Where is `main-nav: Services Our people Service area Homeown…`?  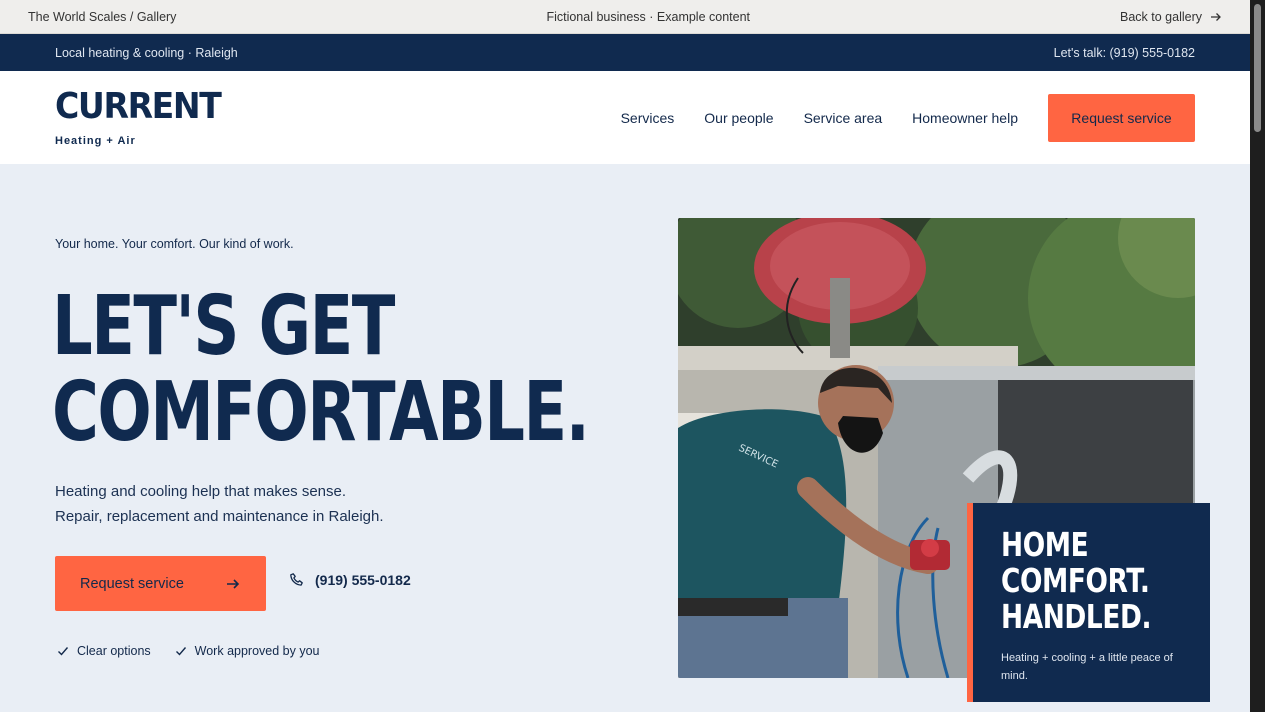 main-nav: Services Our people Service area Homeown… is located at coordinates (908, 117).